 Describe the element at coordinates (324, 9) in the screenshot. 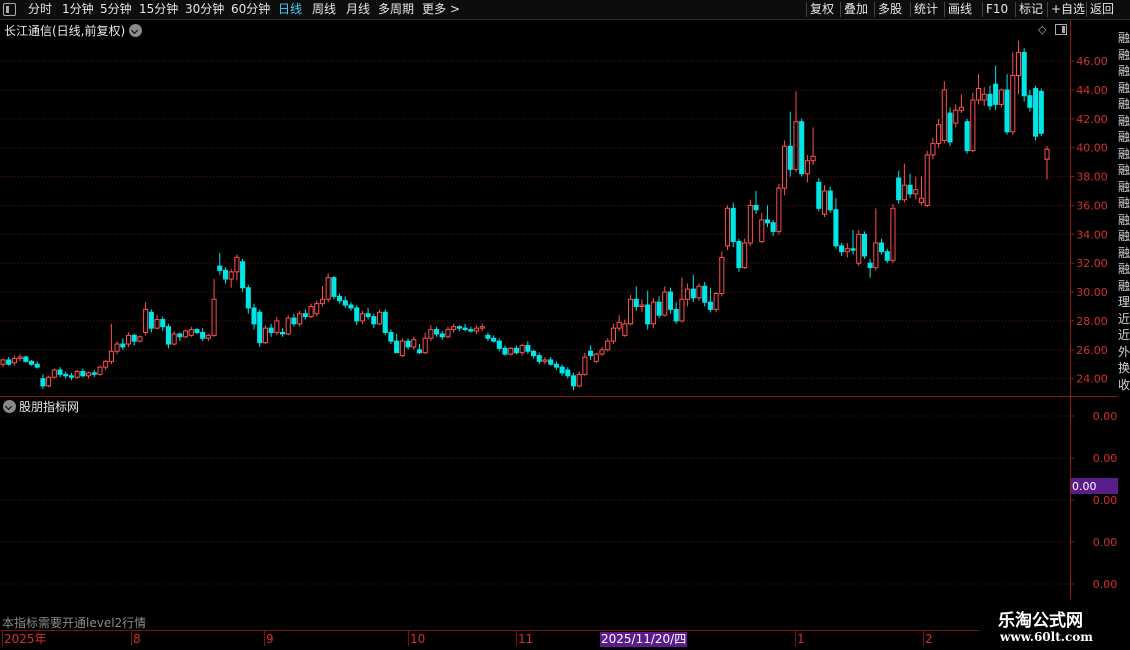

I see `period-tab-7: 周线` at that location.